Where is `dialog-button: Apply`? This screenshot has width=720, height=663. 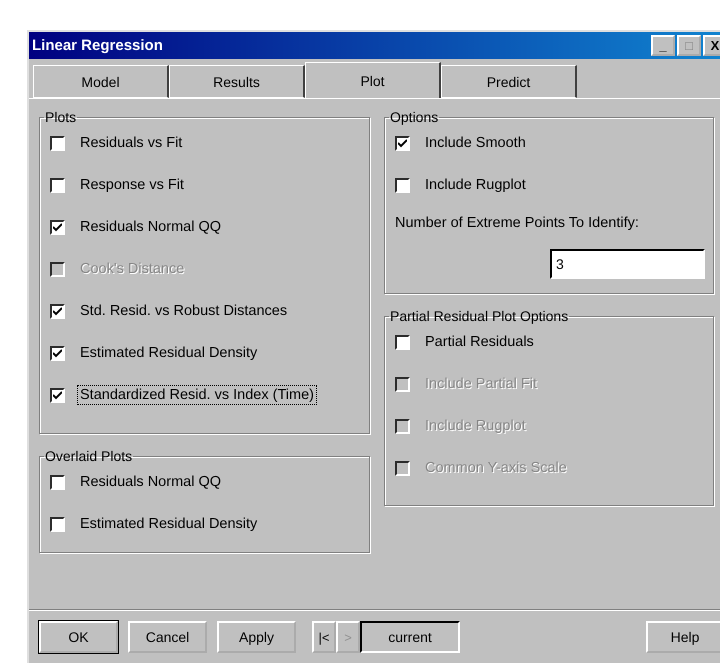
dialog-button: Apply is located at coordinates (256, 637).